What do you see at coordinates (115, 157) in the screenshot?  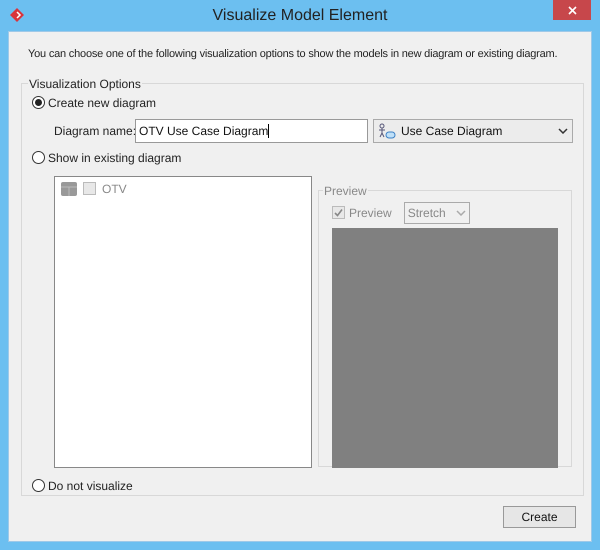 I see `radio-label: Show in existing diagram` at bounding box center [115, 157].